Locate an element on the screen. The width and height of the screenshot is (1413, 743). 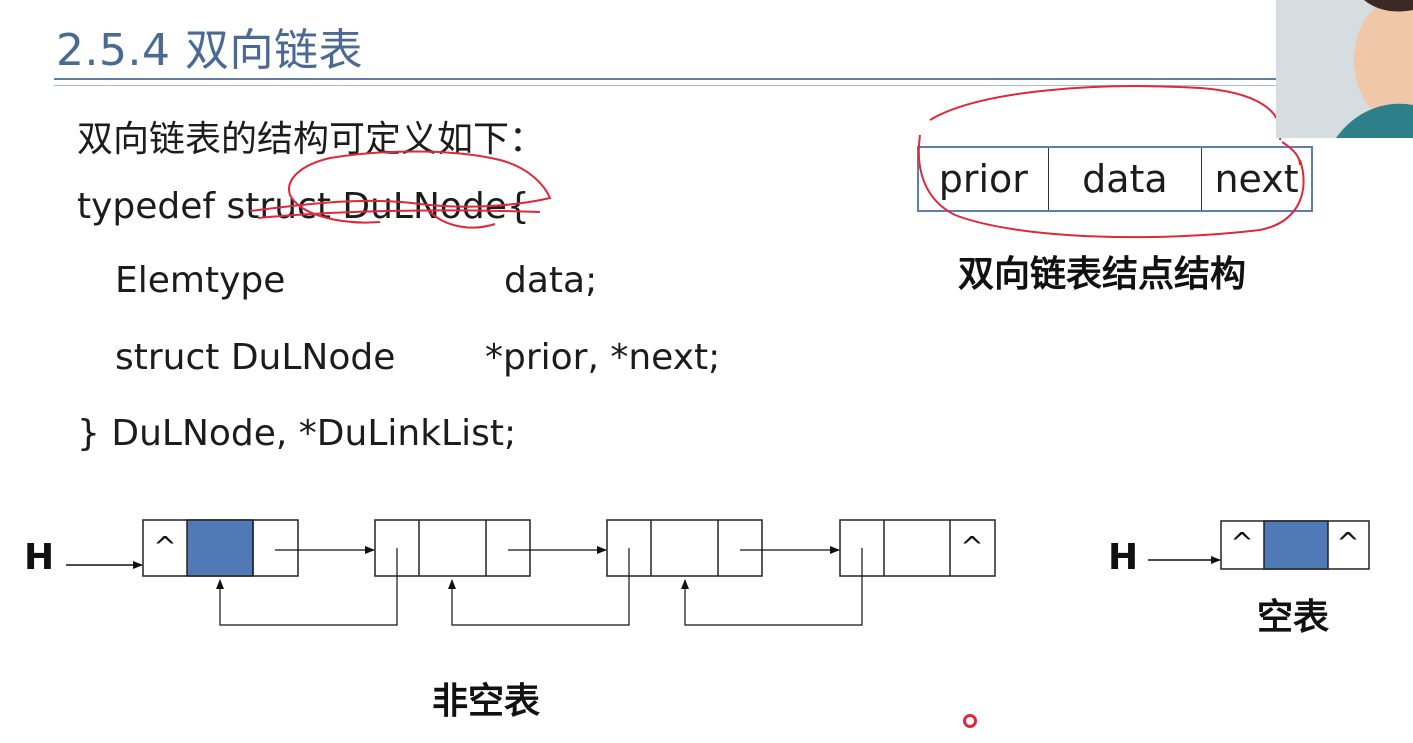
red-annotation-circle is located at coordinates (1111, 162).